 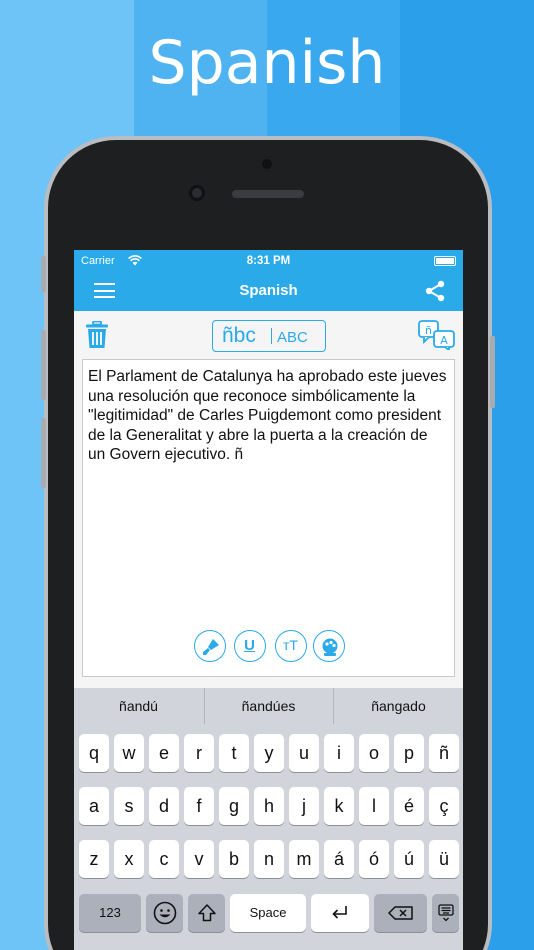 I want to click on key: v, so click(x=199, y=859).